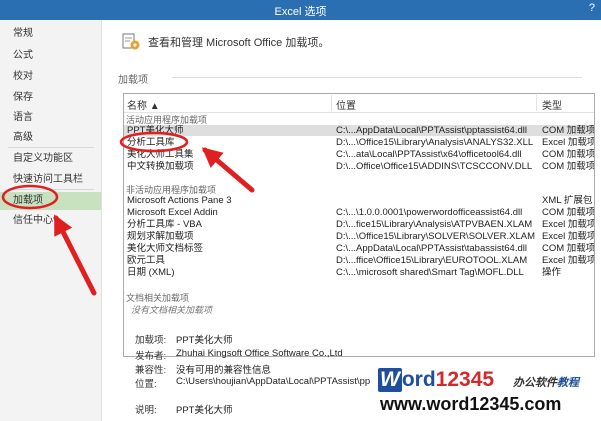 The image size is (601, 421). I want to click on header-description: 查看和管理 Microsoft Office 加载项。, so click(239, 43).